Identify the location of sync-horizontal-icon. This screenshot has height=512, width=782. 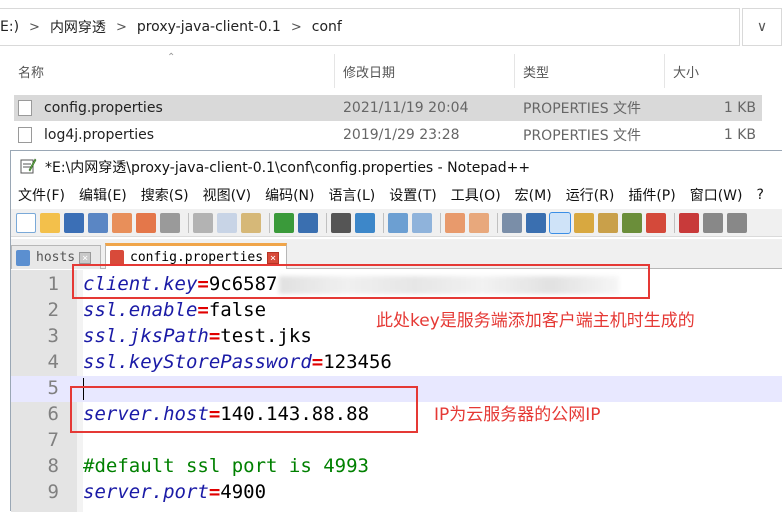
(479, 222).